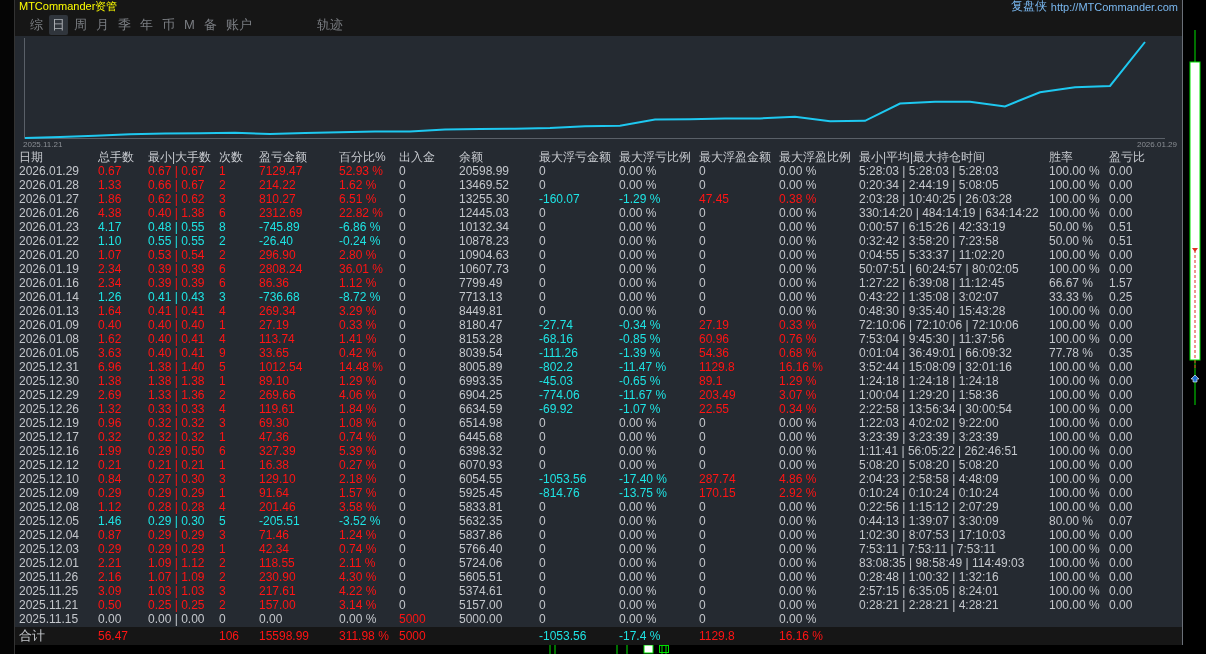 The height and width of the screenshot is (654, 1206). What do you see at coordinates (481, 521) in the screenshot?
I see `table-cell-text: 5632.35` at bounding box center [481, 521].